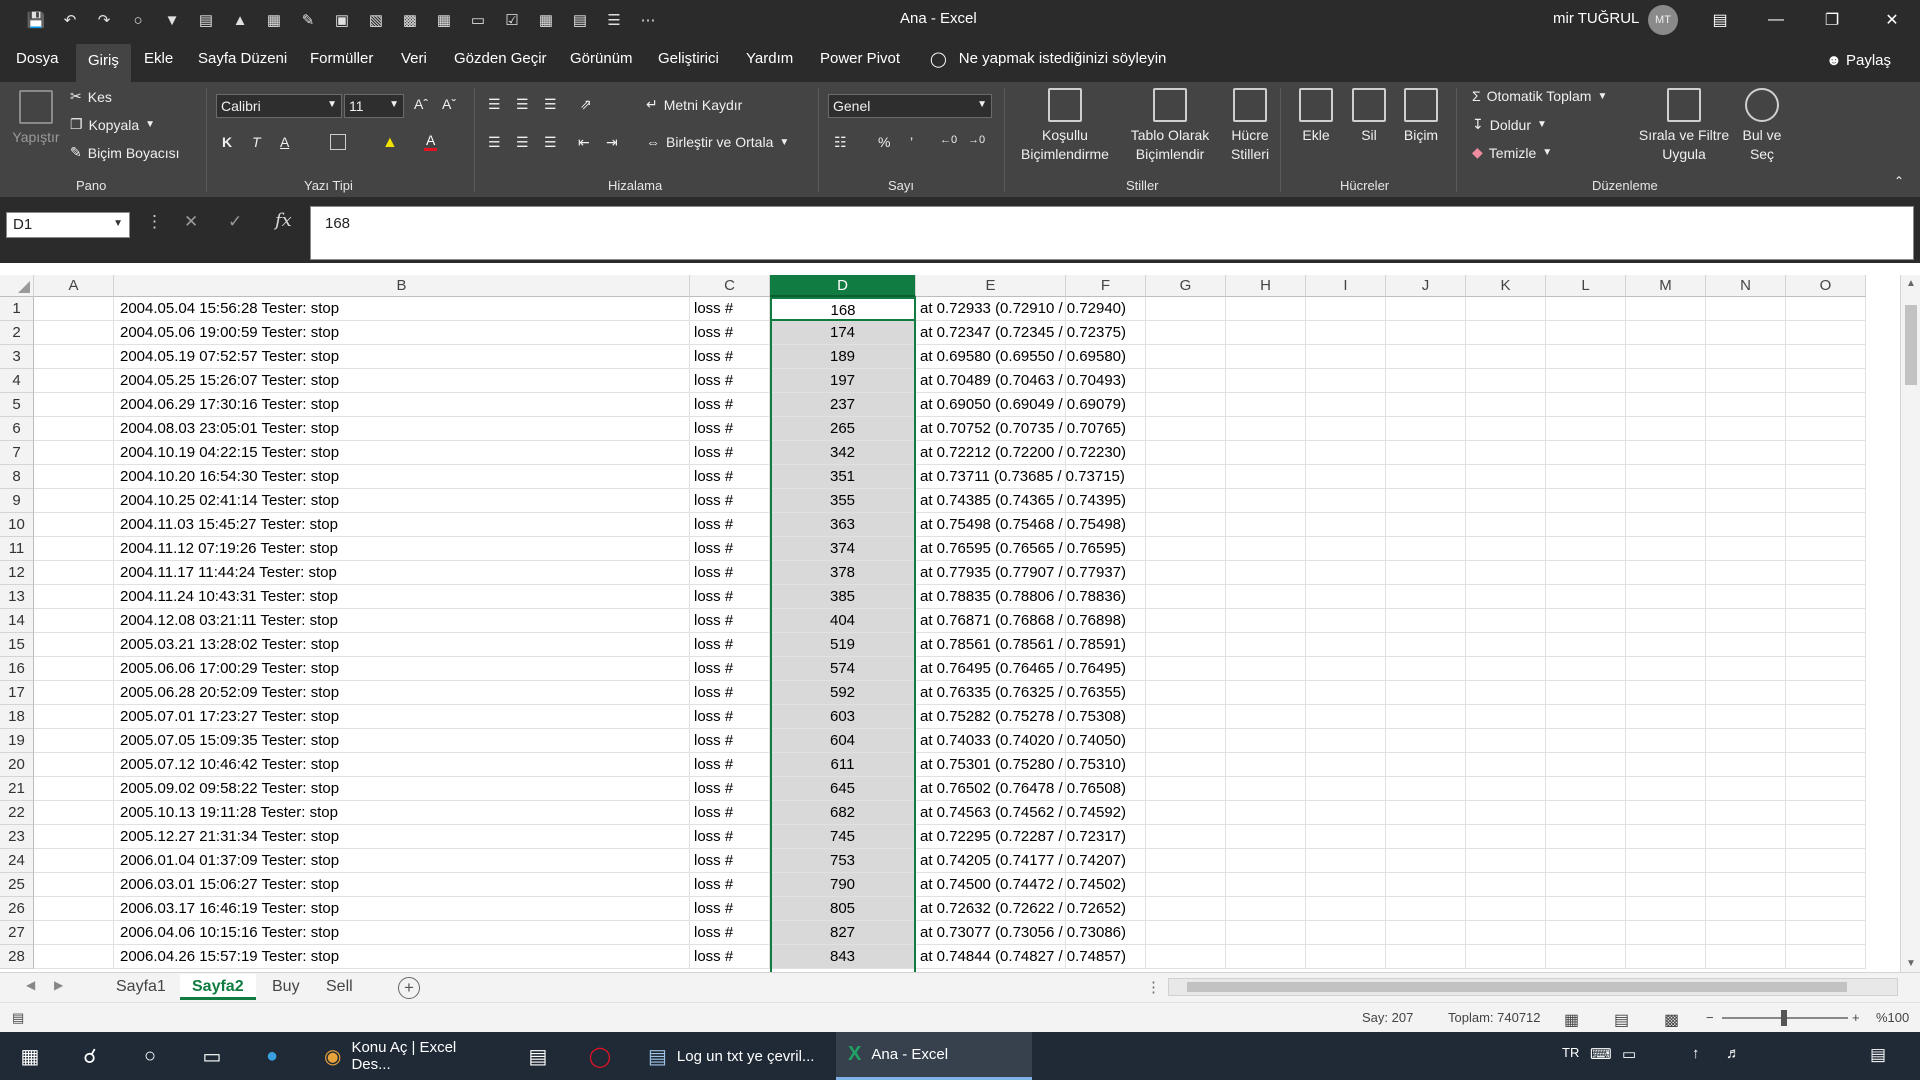 This screenshot has height=1080, width=1920. What do you see at coordinates (402, 549) in the screenshot?
I see `cell-b: 2004.11.12 07:19:26 Tester: stop` at bounding box center [402, 549].